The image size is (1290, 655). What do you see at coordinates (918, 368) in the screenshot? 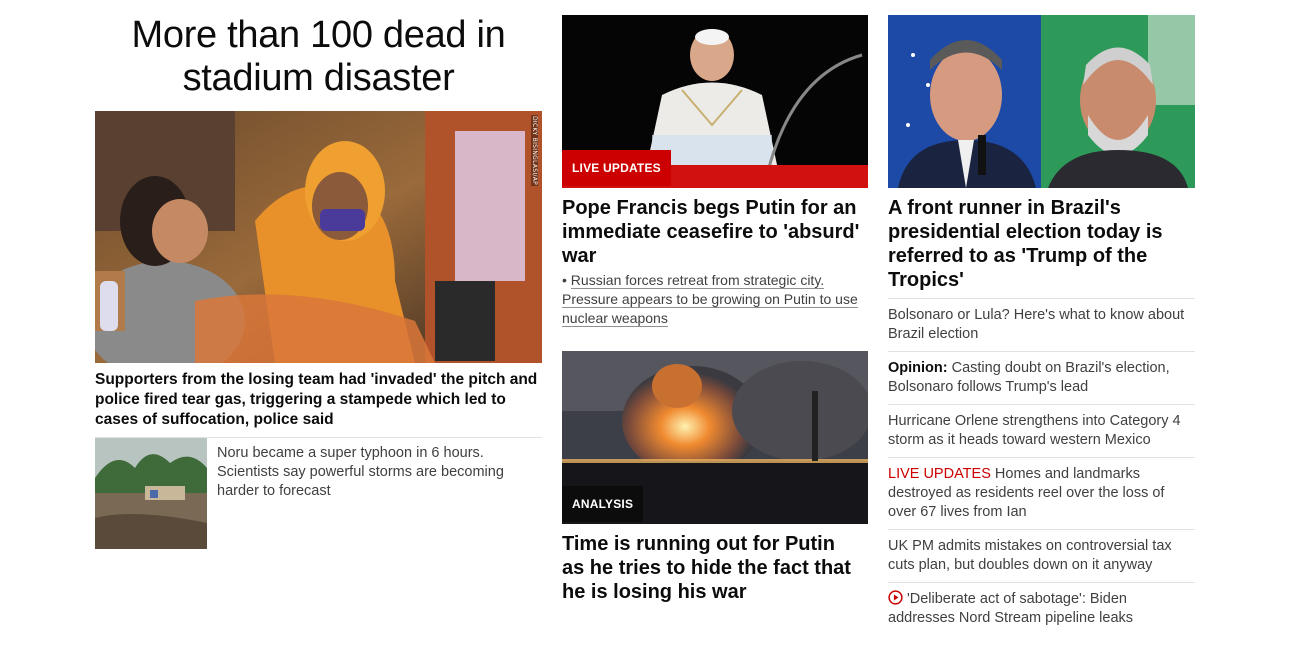
I see `opinion-label: Opinion:` at bounding box center [918, 368].